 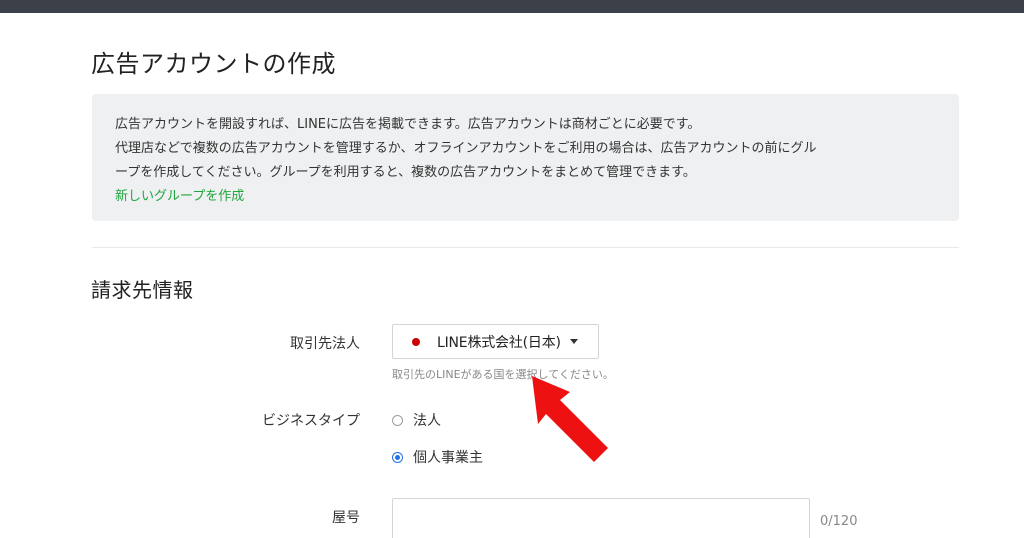 I want to click on red-arrow-annotation-icon, so click(x=570, y=419).